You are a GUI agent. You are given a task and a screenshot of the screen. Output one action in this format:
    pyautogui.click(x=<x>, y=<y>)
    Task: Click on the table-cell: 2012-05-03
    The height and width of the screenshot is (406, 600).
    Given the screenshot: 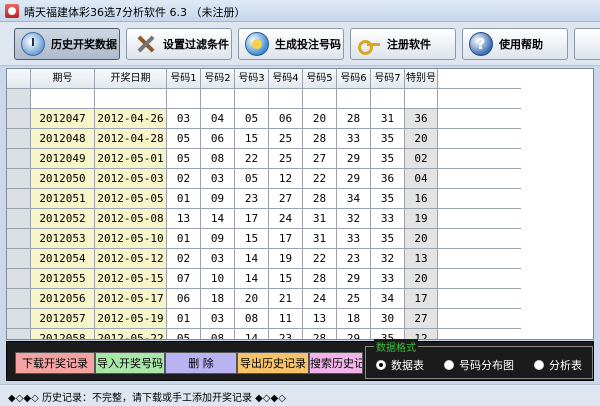 What is the action you would take?
    pyautogui.click(x=131, y=179)
    